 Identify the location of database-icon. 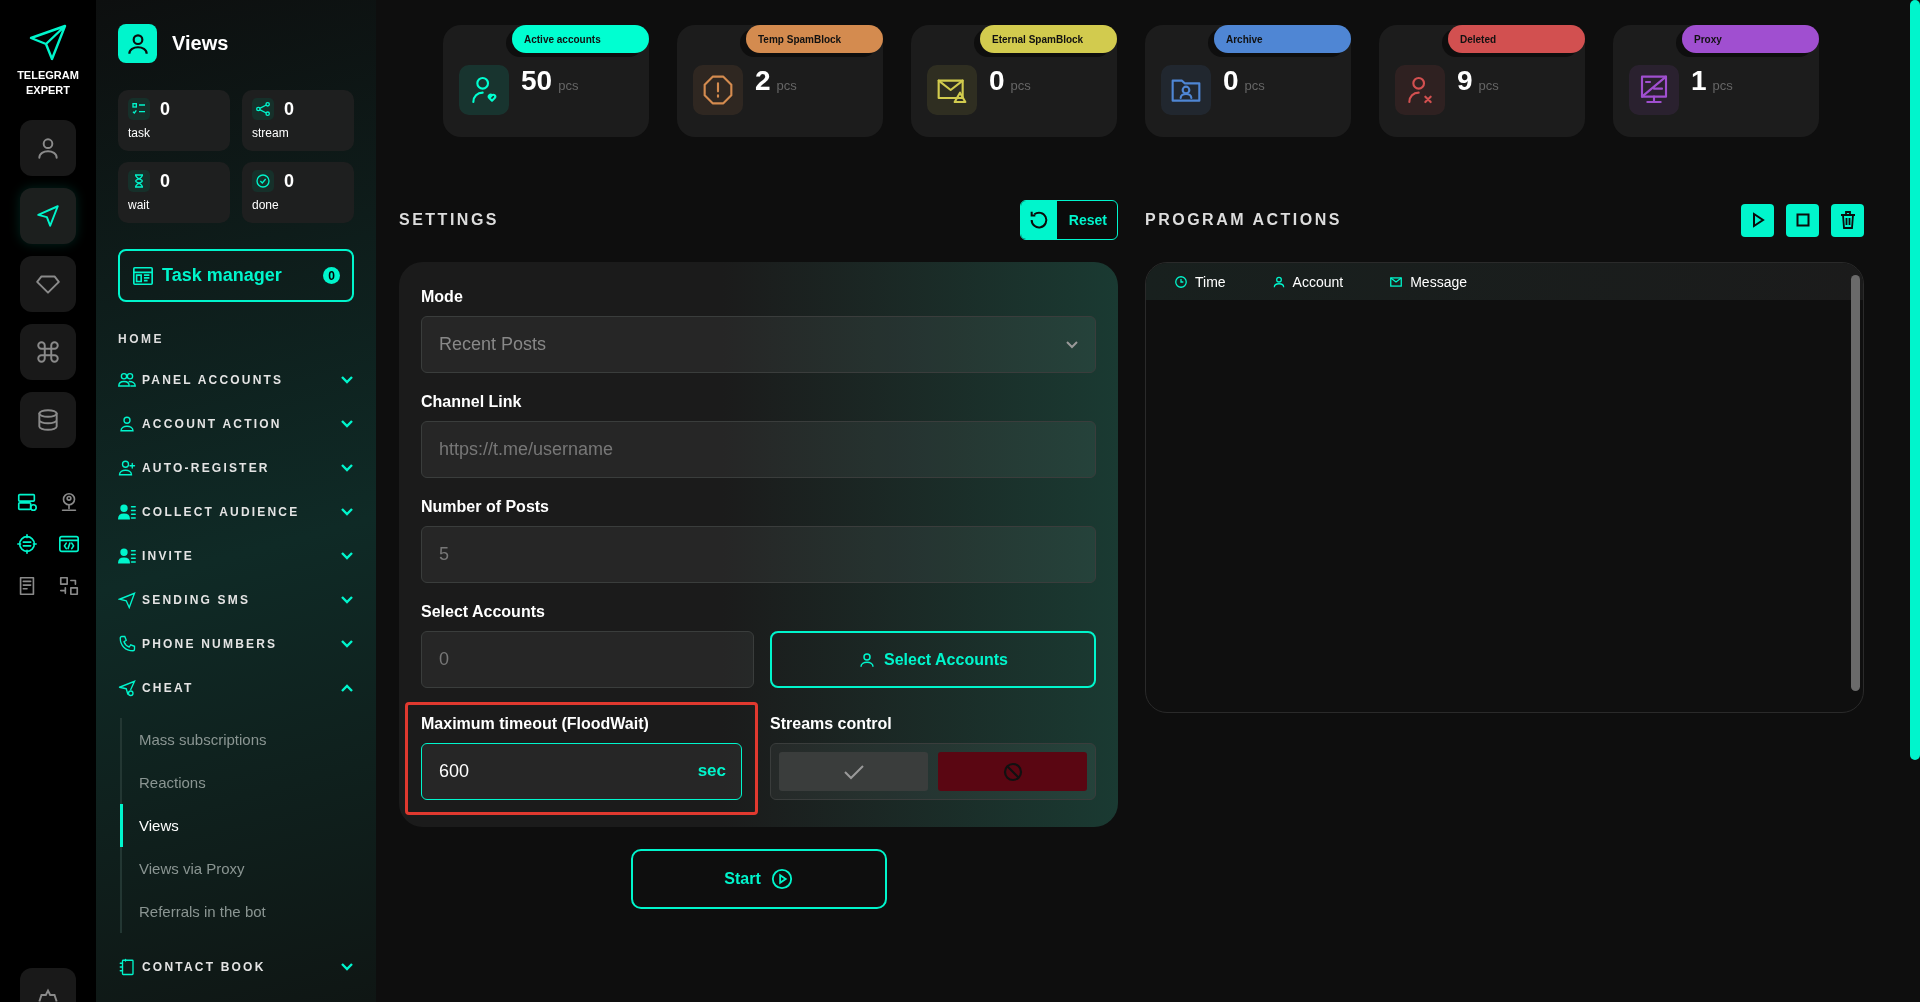
(48, 420).